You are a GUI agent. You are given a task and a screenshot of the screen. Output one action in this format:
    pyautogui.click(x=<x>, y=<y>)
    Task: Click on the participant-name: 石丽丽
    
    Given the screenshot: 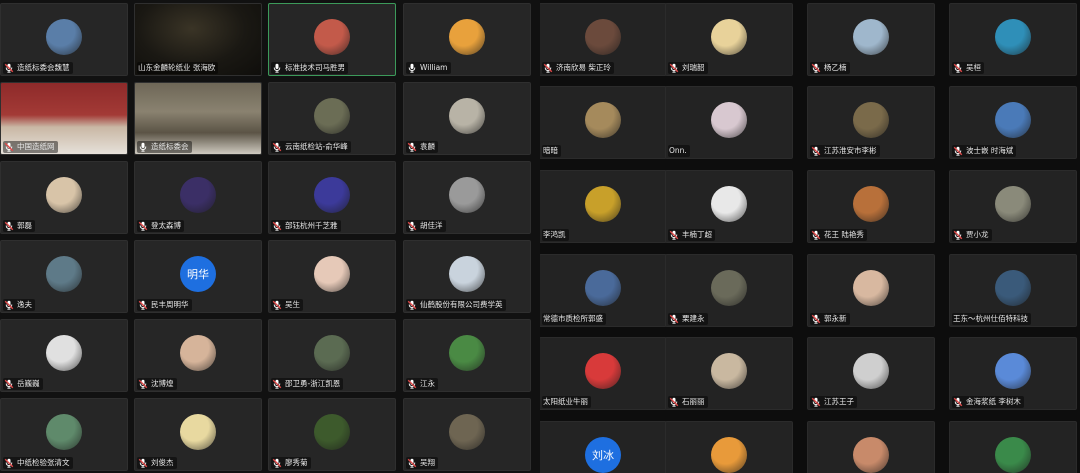 What is the action you would take?
    pyautogui.click(x=693, y=401)
    